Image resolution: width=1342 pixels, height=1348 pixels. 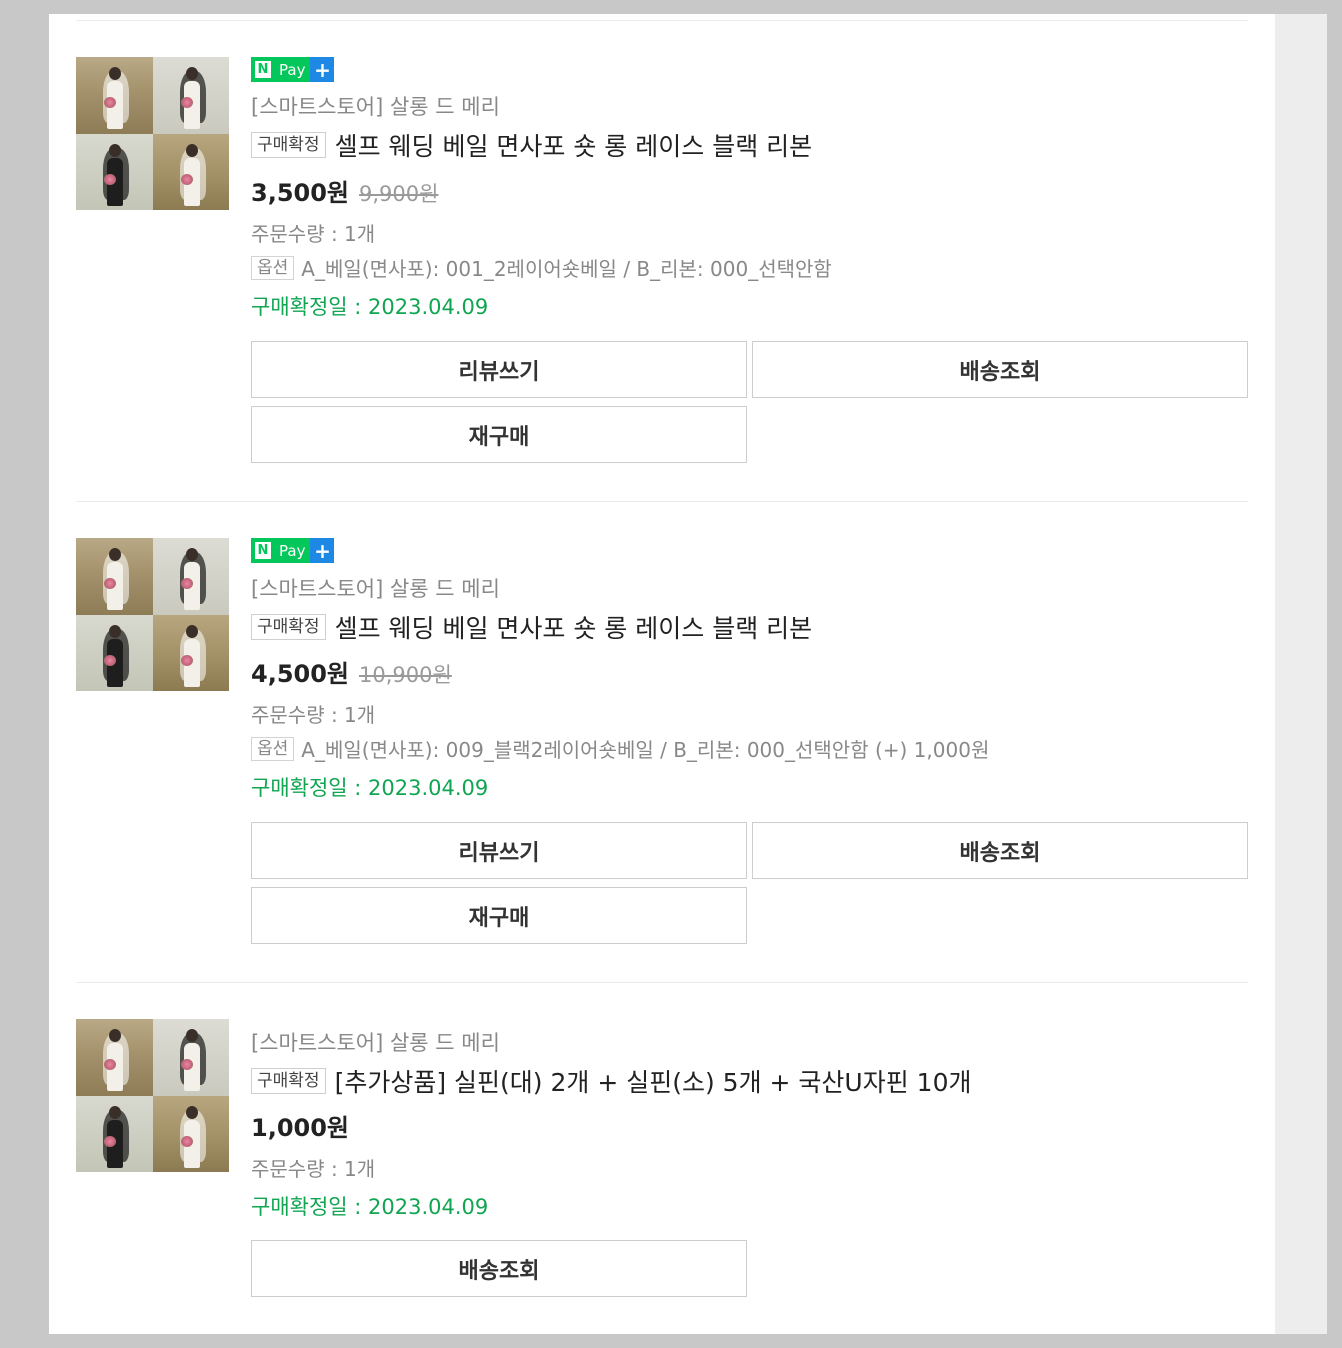 What do you see at coordinates (300, 674) in the screenshot?
I see `sale-price: 4,500원` at bounding box center [300, 674].